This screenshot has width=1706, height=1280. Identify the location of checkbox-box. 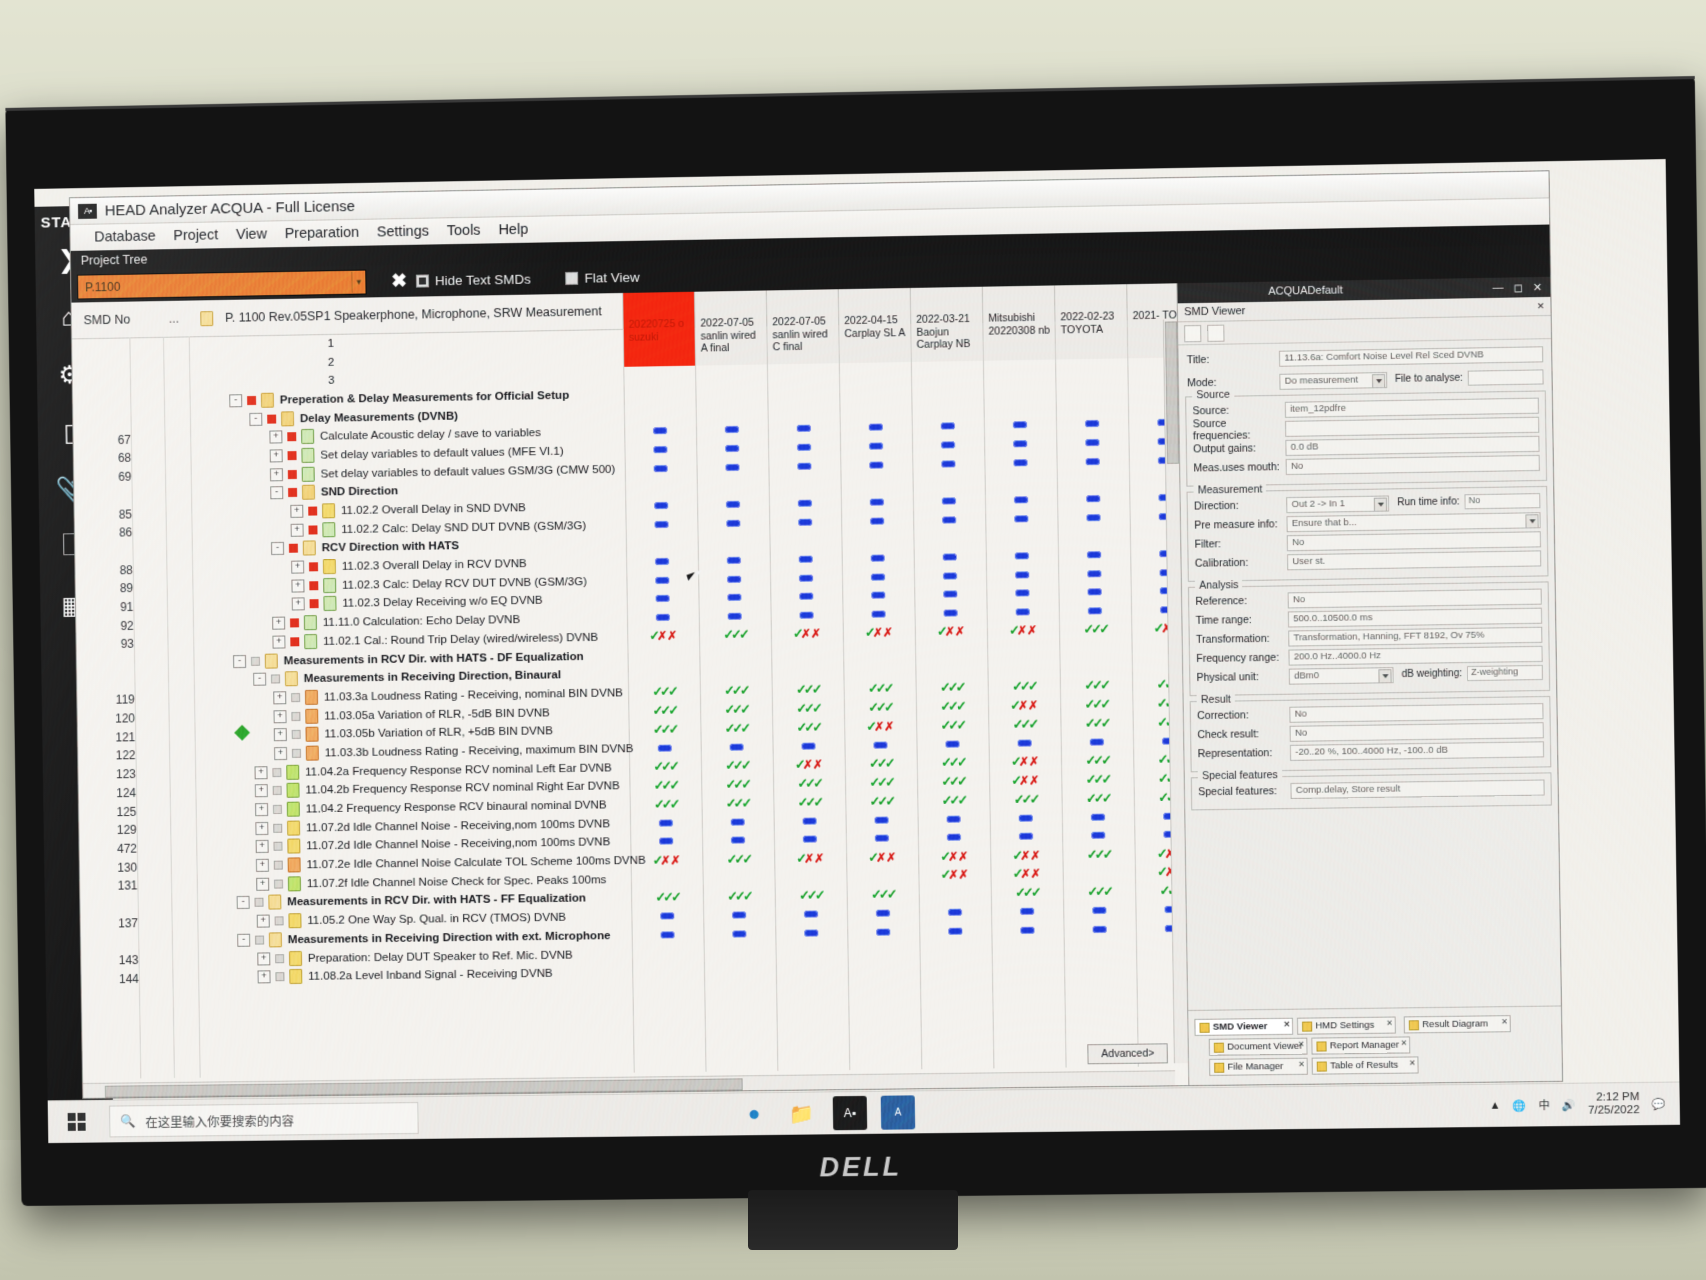
(572, 278).